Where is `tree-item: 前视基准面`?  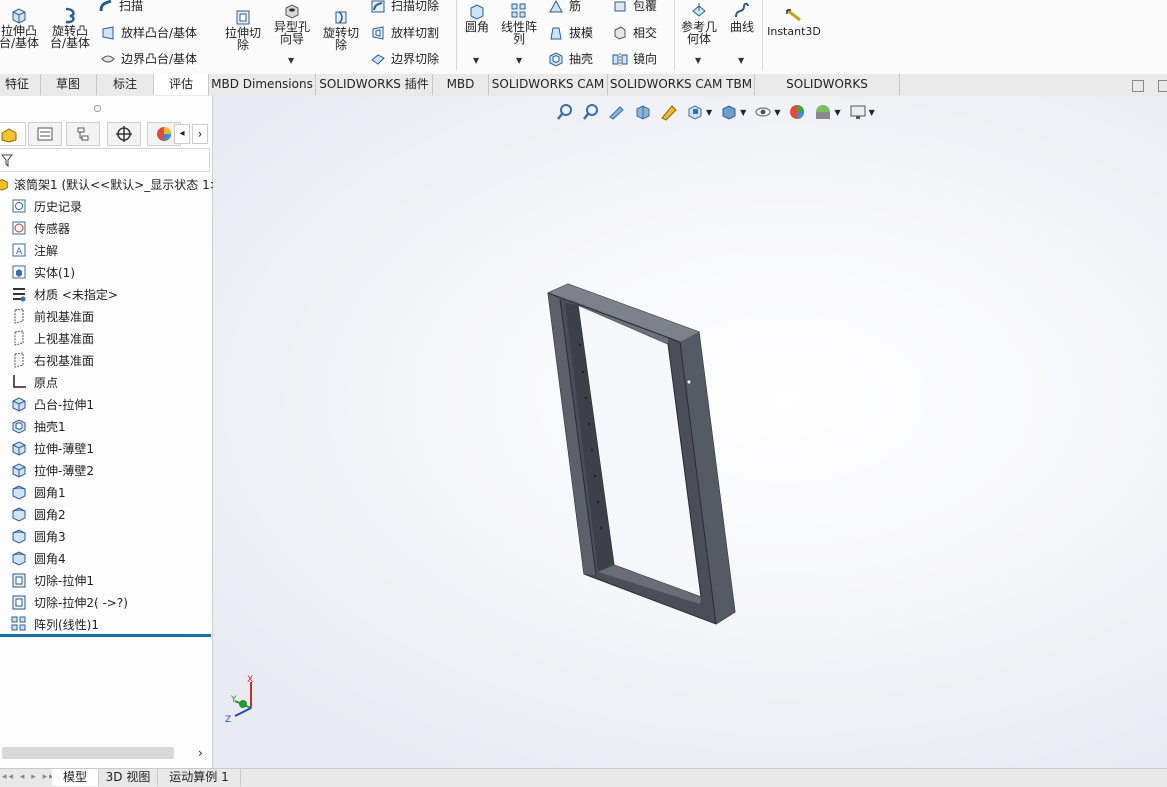
tree-item: 前视基准面 is located at coordinates (52, 316).